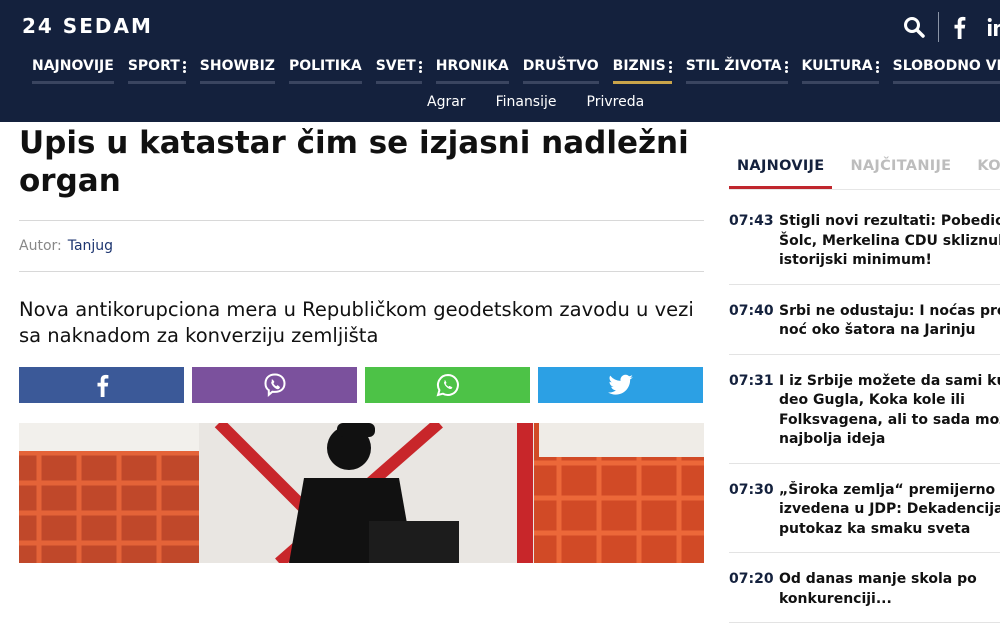 This screenshot has width=1000, height=640. I want to click on nav-item-najnovije: NAJNOVIJE, so click(73, 71).